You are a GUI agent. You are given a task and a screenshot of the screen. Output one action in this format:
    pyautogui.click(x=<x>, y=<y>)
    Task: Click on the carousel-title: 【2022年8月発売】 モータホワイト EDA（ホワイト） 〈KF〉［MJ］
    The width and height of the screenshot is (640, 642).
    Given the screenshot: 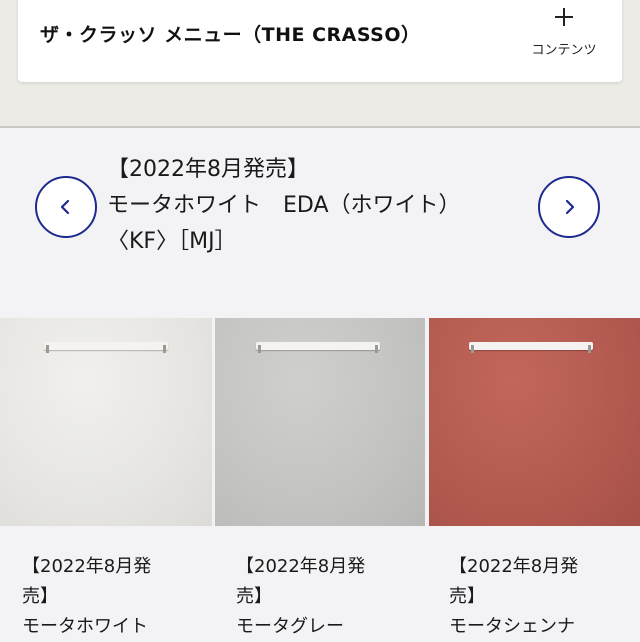 What is the action you would take?
    pyautogui.click(x=317, y=206)
    